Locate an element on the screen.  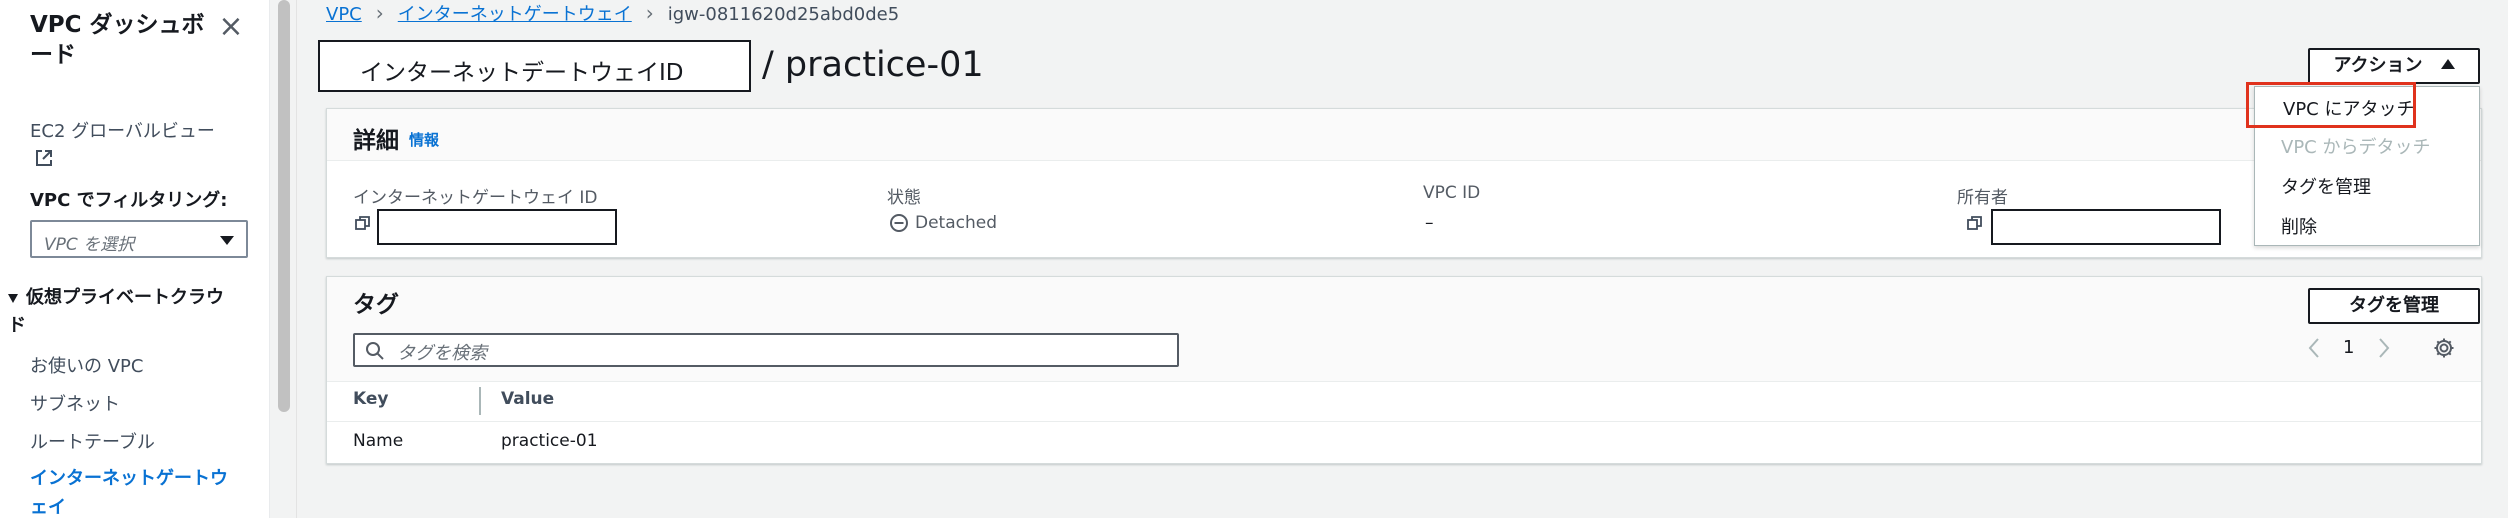
stopped-status-icon is located at coordinates (899, 223).